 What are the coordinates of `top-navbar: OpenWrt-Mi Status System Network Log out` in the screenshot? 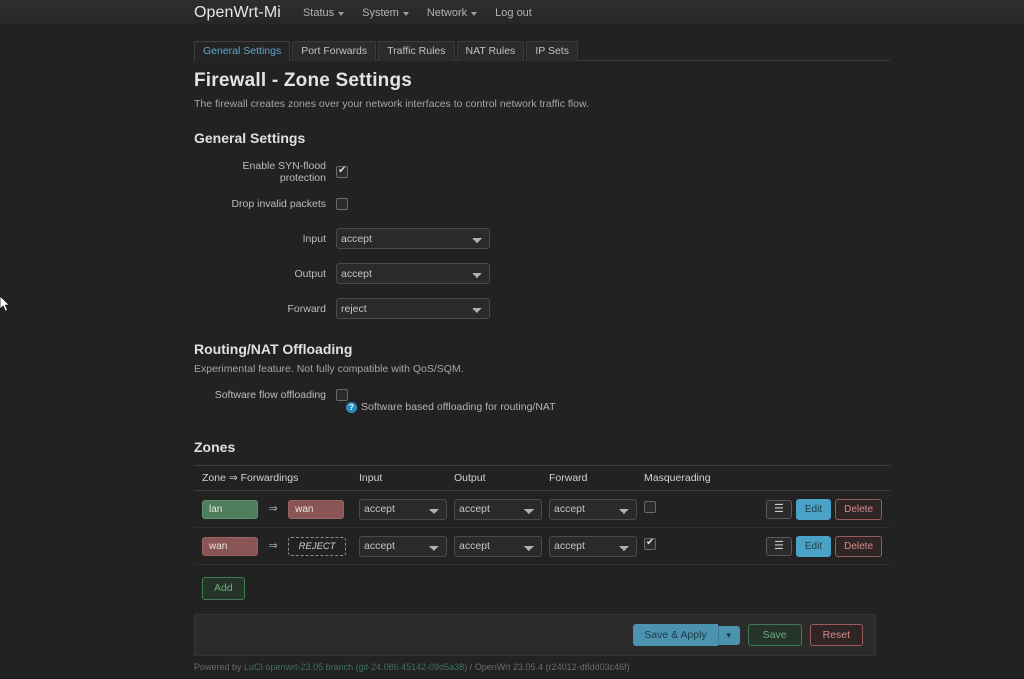 It's located at (512, 13).